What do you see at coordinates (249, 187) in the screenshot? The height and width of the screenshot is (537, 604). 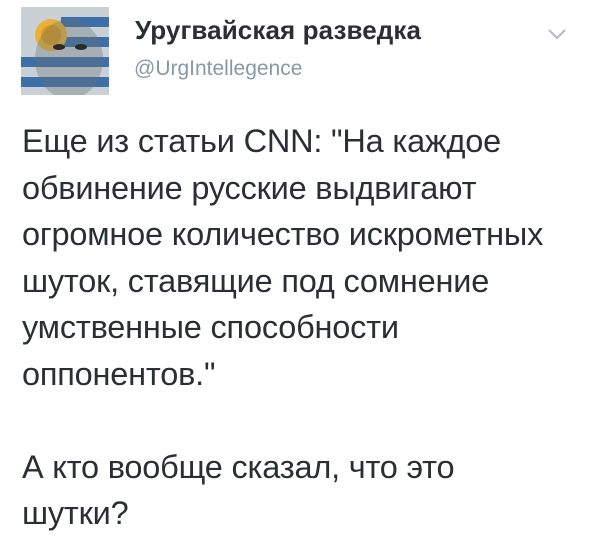 I see `tweet-text-line: обвинение русские выдвигают` at bounding box center [249, 187].